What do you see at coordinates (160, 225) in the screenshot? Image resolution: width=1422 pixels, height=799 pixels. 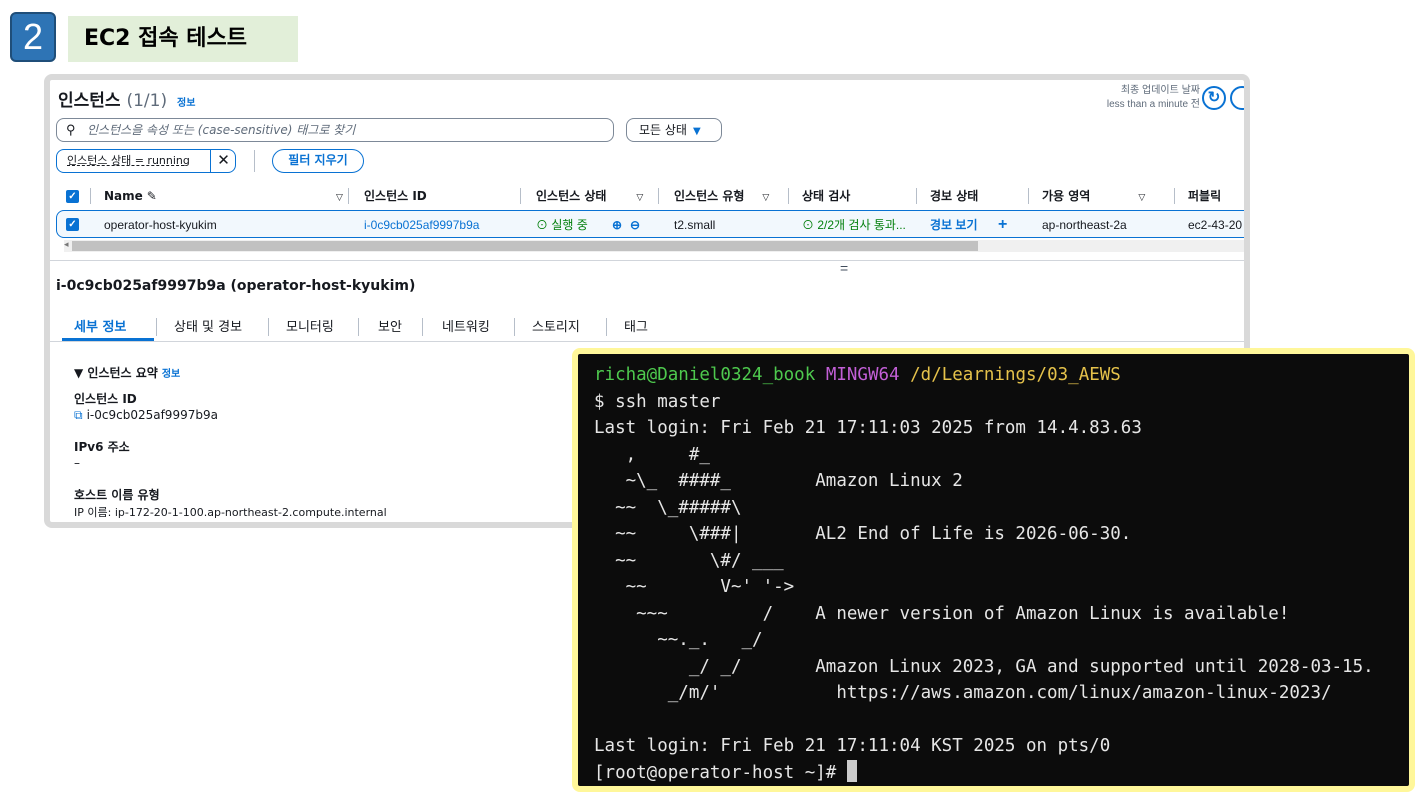 I see `row-name: operator-host-kyukim` at bounding box center [160, 225].